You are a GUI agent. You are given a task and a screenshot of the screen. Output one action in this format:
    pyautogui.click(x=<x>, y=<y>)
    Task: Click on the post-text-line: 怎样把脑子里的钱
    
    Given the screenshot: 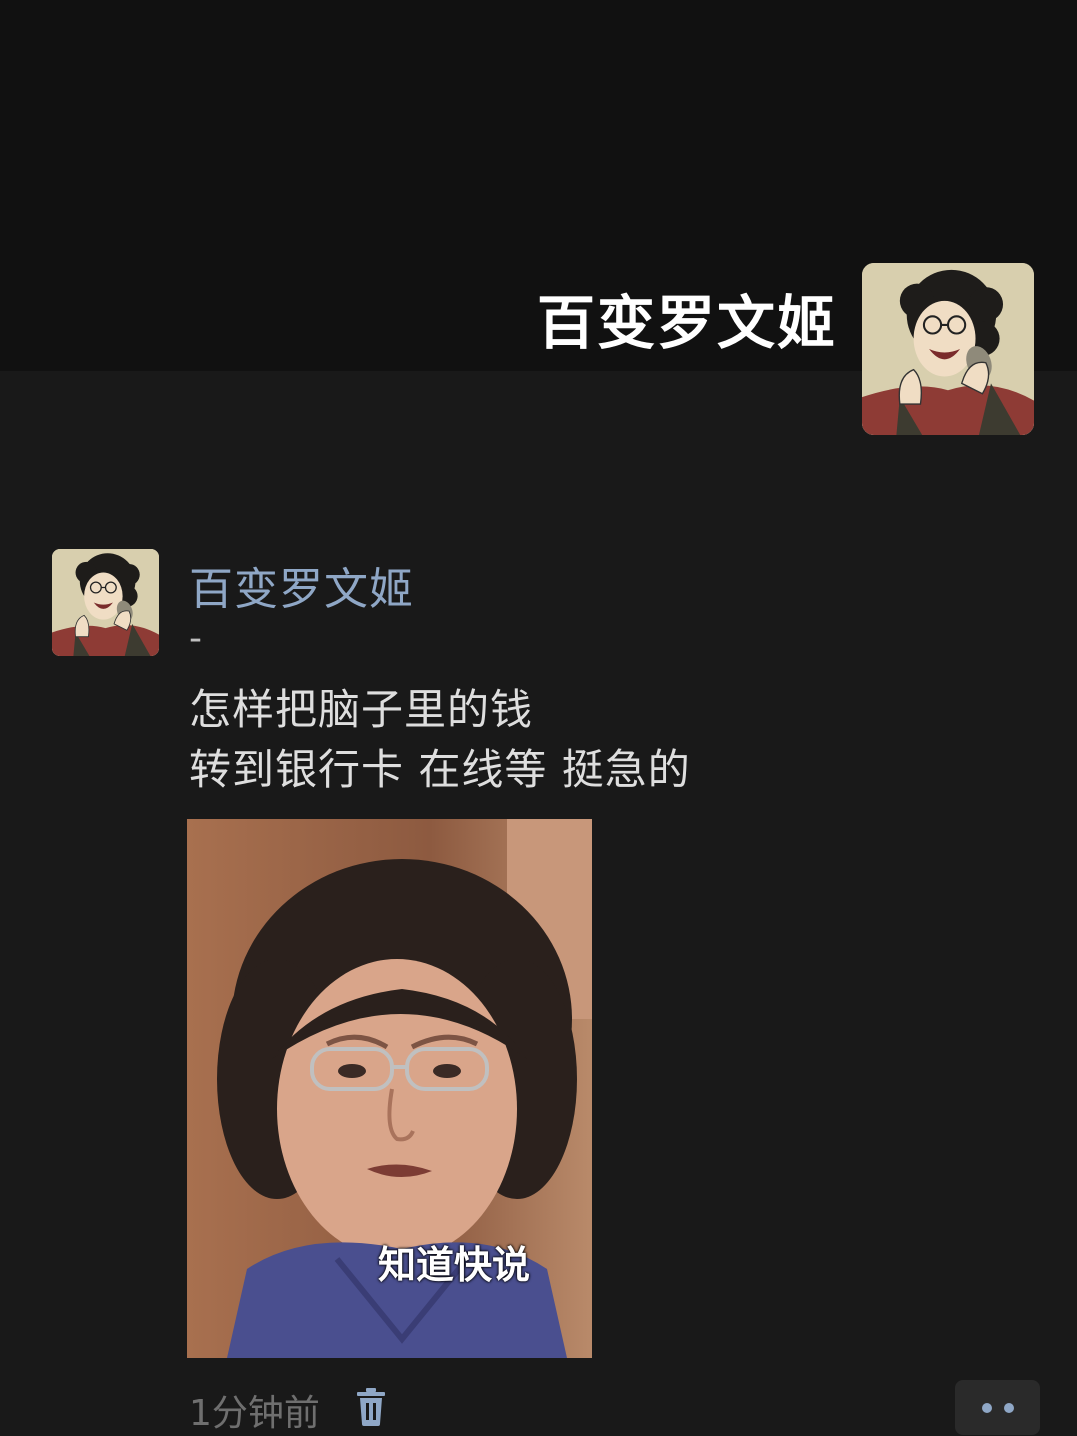 What is the action you would take?
    pyautogui.click(x=361, y=709)
    